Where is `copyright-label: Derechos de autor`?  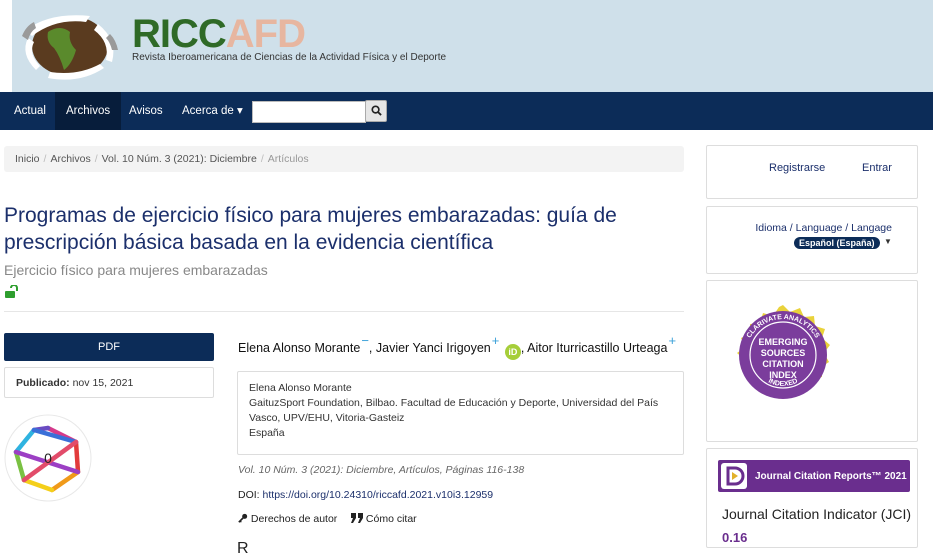
copyright-label: Derechos de autor is located at coordinates (294, 519).